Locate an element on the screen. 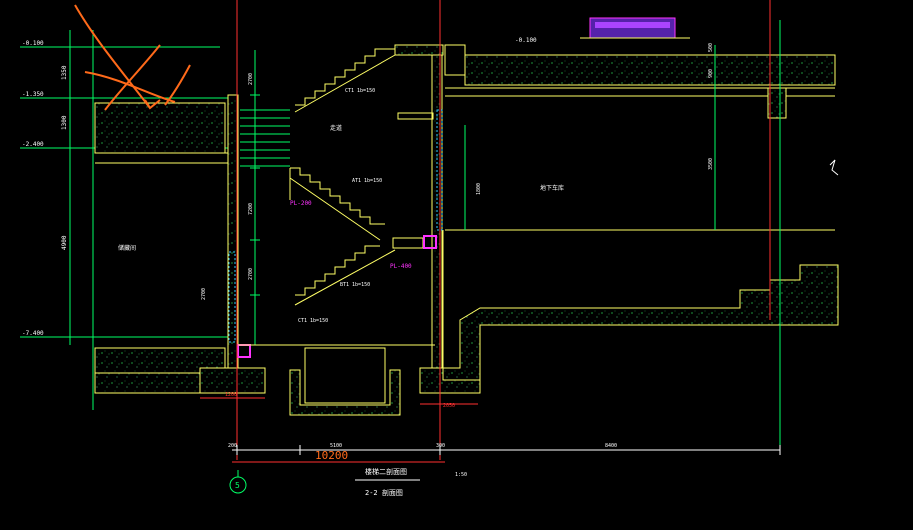 The image size is (913, 530). axis-bubble-label: 5 is located at coordinates (237, 485).